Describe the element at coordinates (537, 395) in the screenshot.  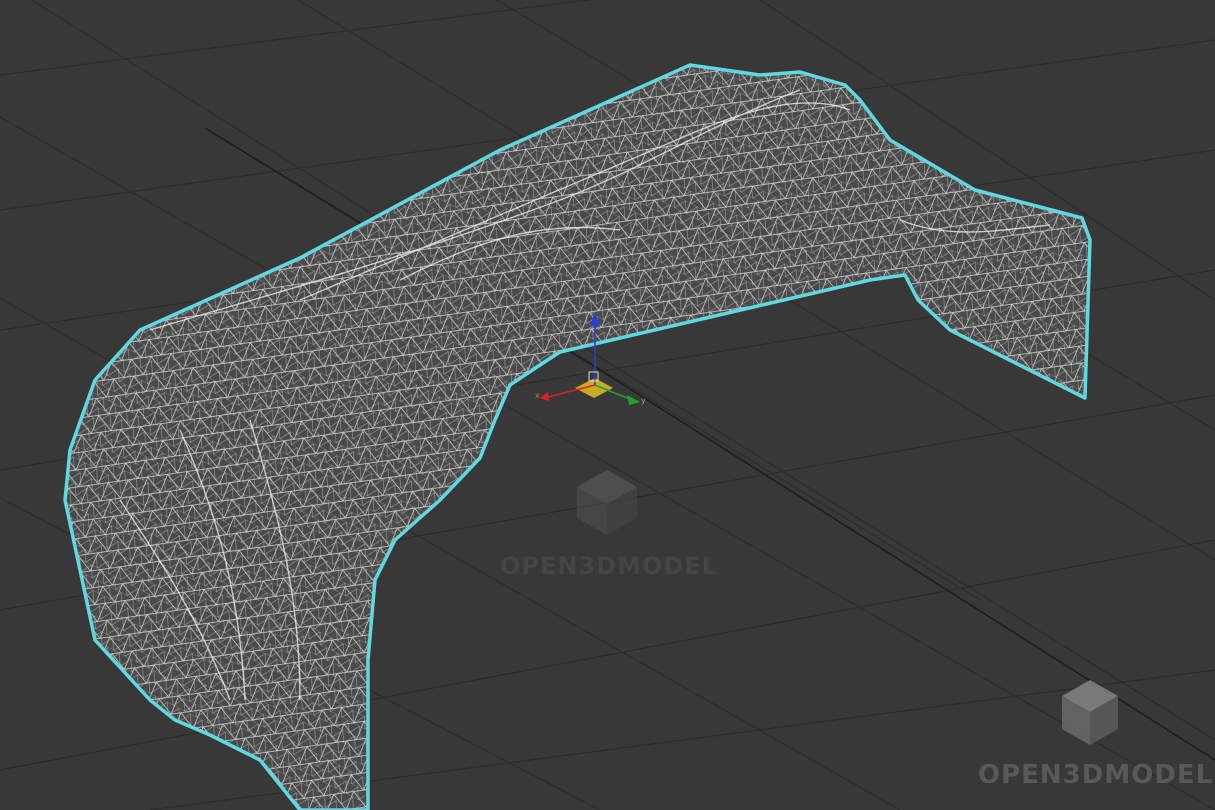
I see `gizmo-x-label: x` at that location.